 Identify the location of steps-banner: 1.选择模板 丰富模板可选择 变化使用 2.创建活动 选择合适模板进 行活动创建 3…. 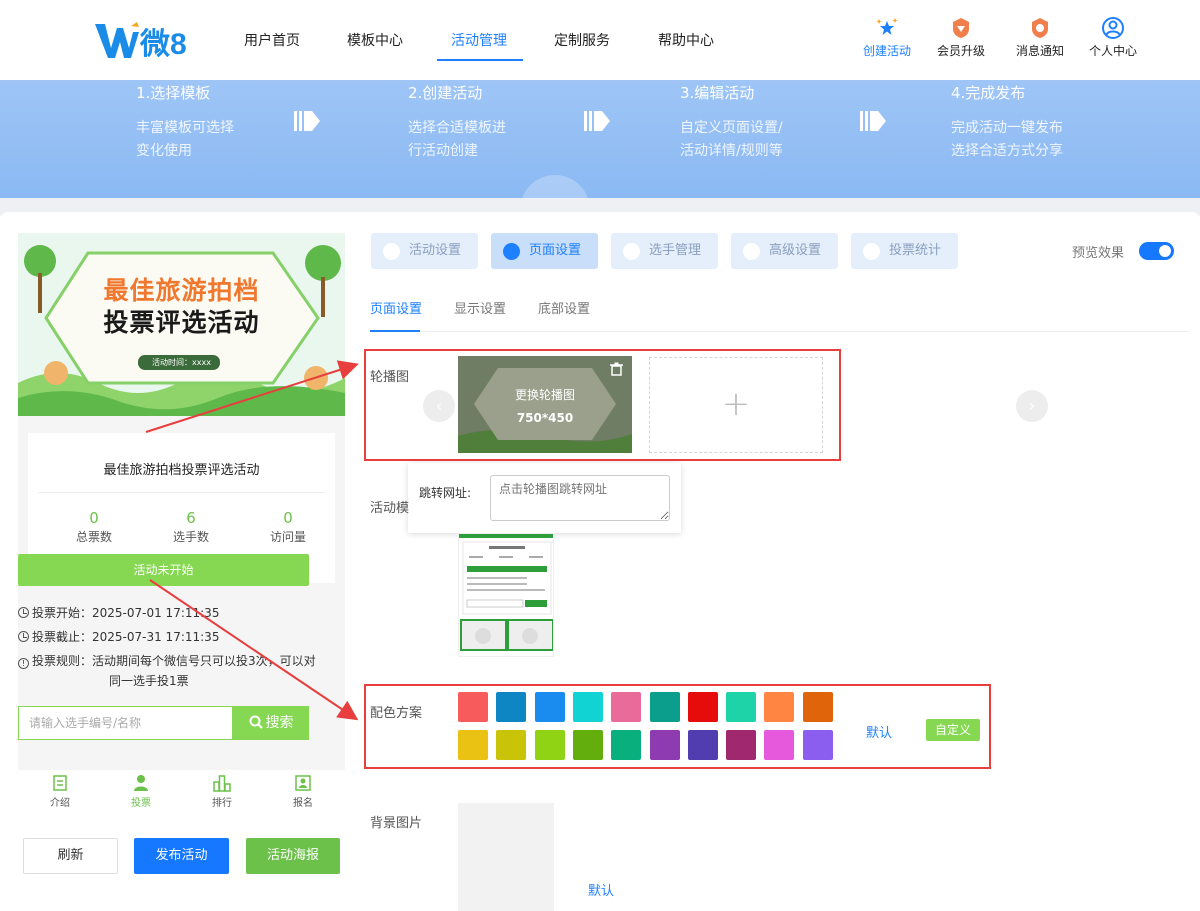
(600, 139).